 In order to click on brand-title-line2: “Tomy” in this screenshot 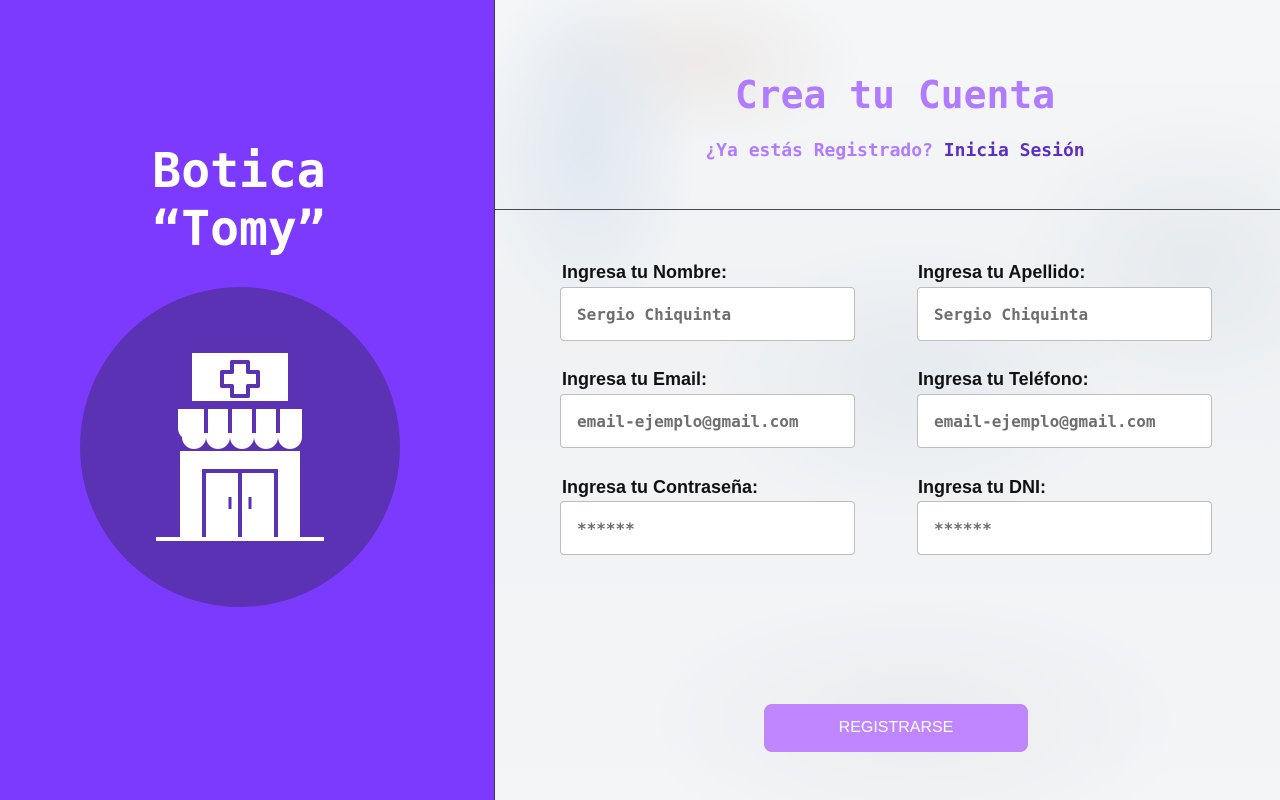, I will do `click(239, 229)`.